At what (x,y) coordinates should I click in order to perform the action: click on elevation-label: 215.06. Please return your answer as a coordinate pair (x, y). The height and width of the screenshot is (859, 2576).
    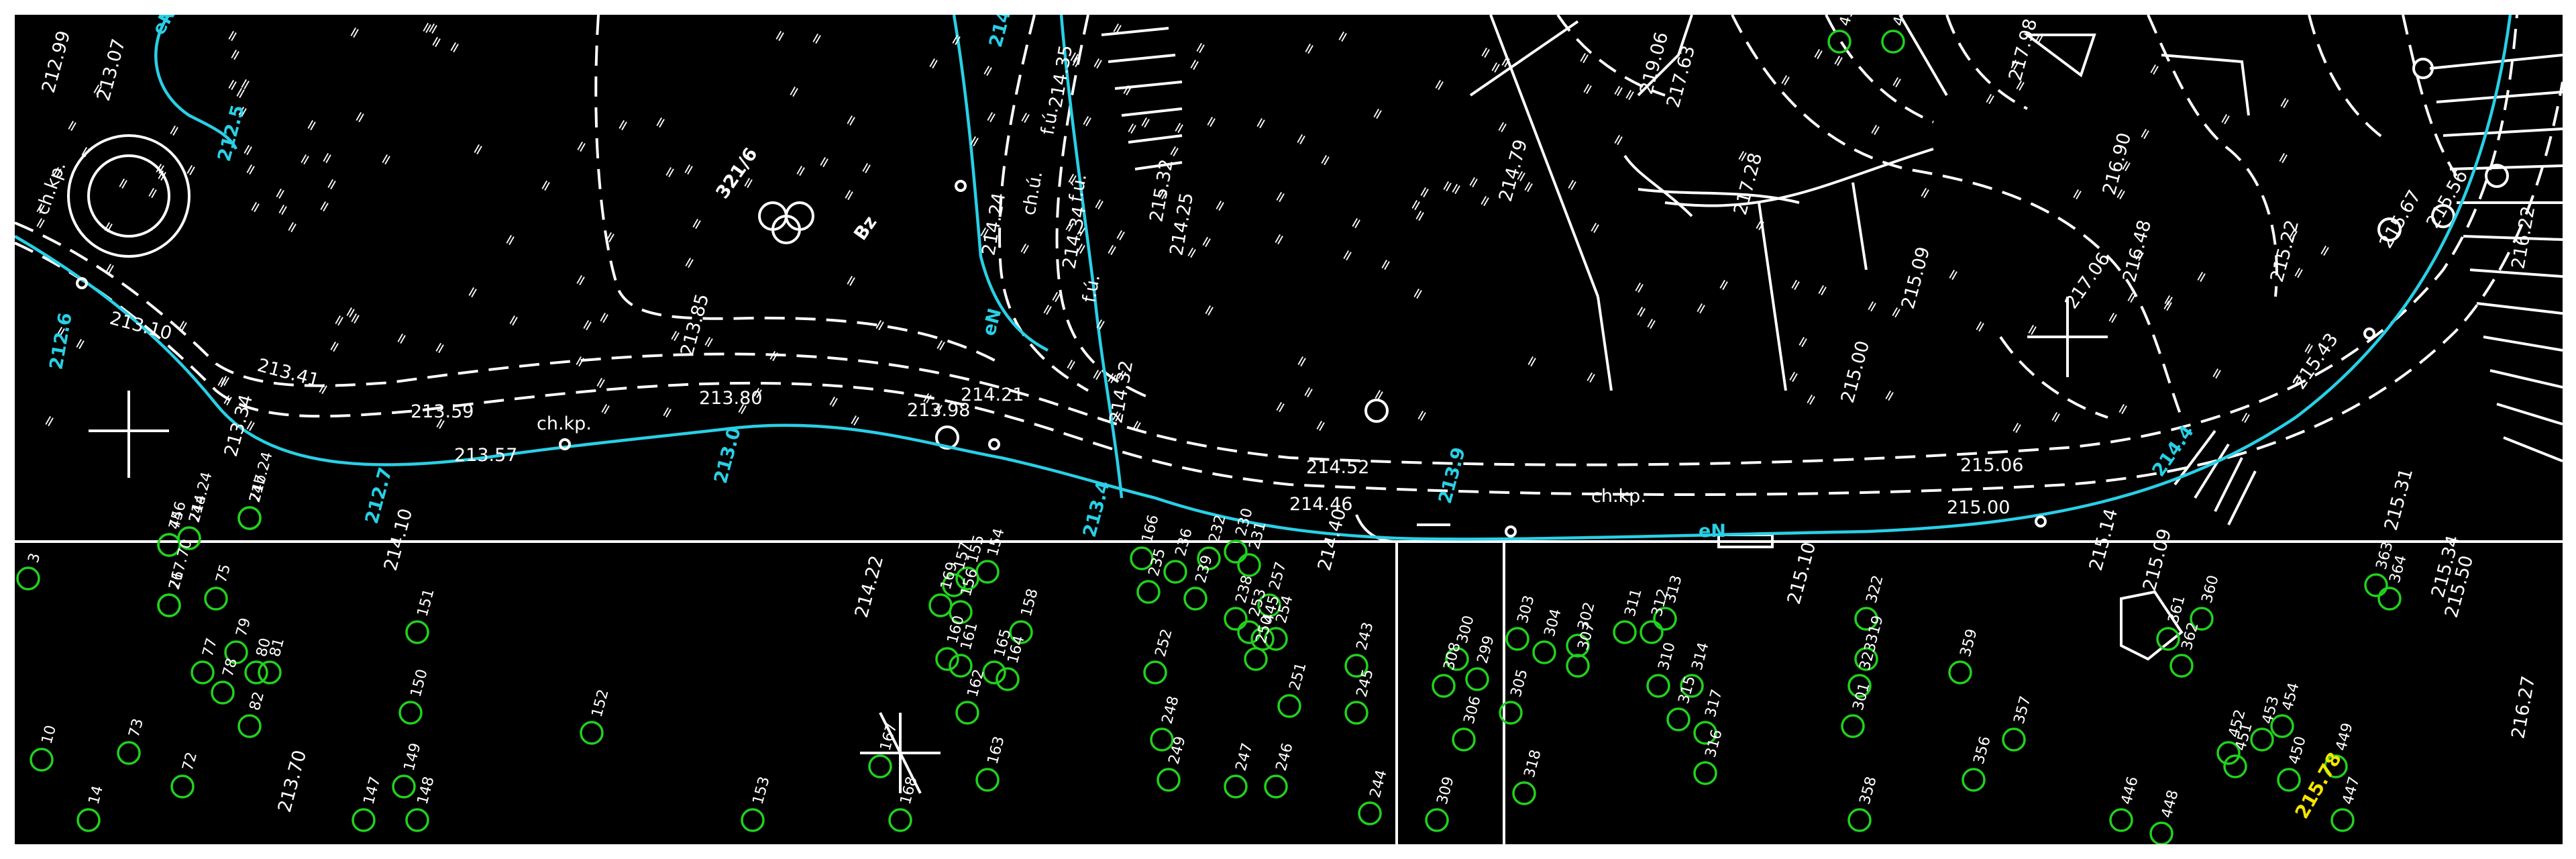
    Looking at the image, I should click on (1991, 466).